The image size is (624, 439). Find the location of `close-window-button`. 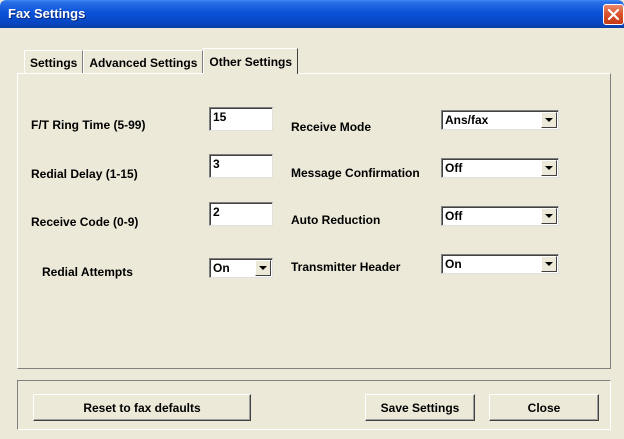

close-window-button is located at coordinates (613, 14).